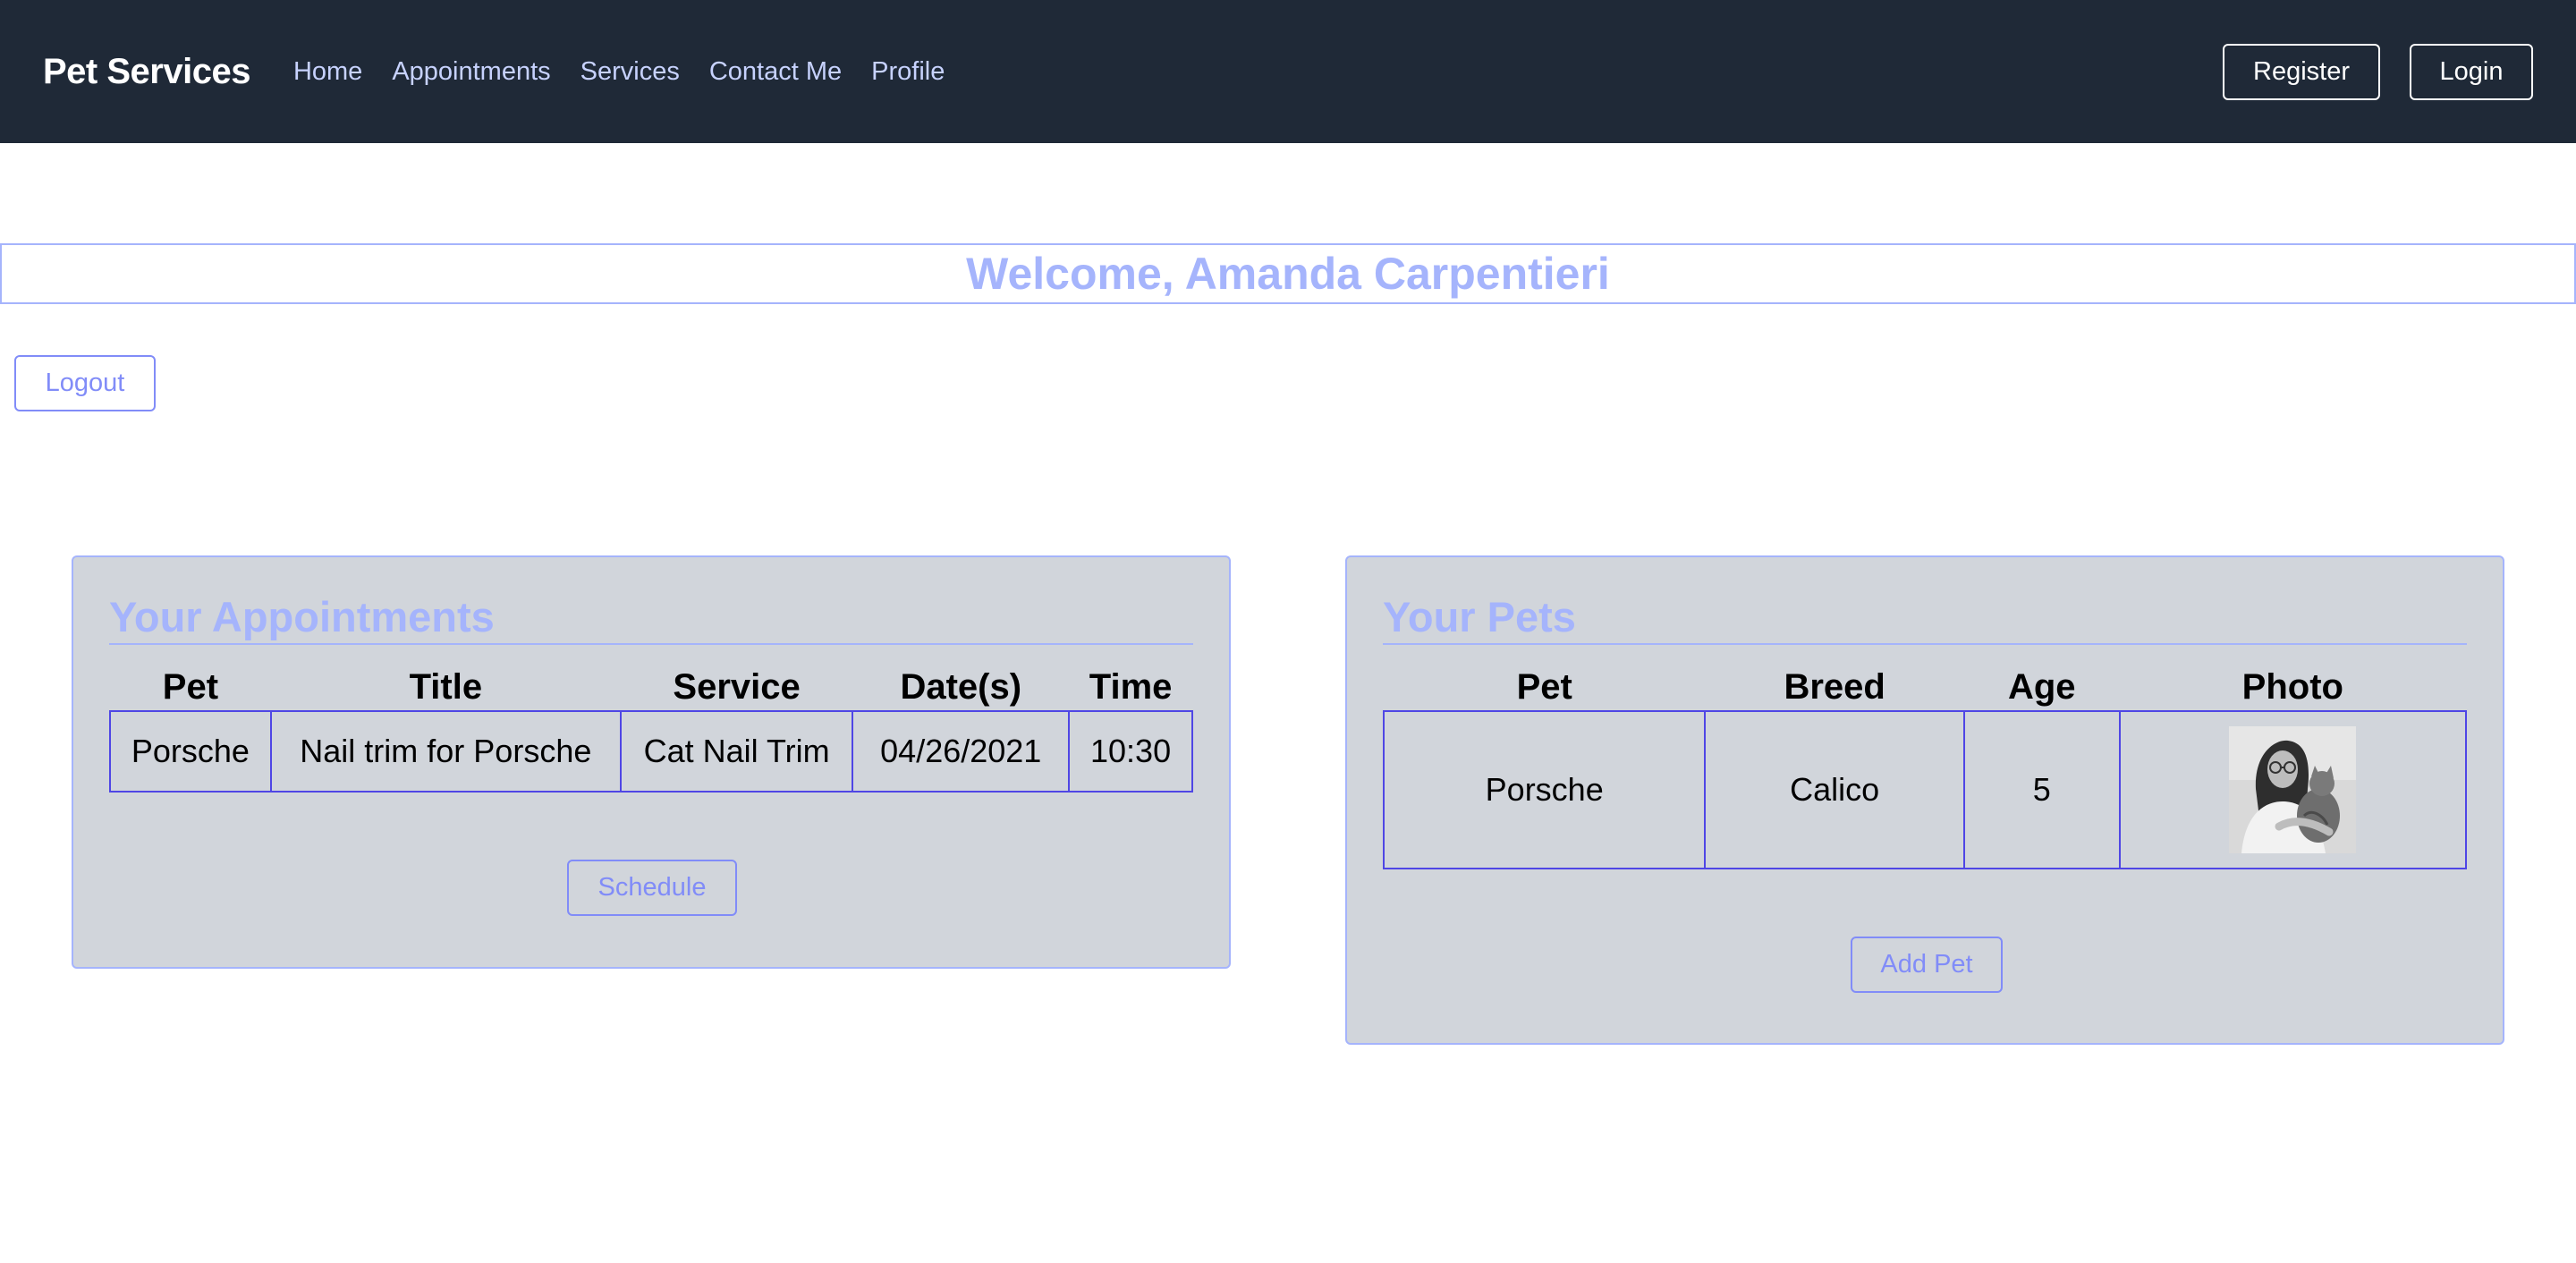 The height and width of the screenshot is (1263, 2576). Describe the element at coordinates (961, 751) in the screenshot. I see `cell-date: 04/26/2021` at that location.